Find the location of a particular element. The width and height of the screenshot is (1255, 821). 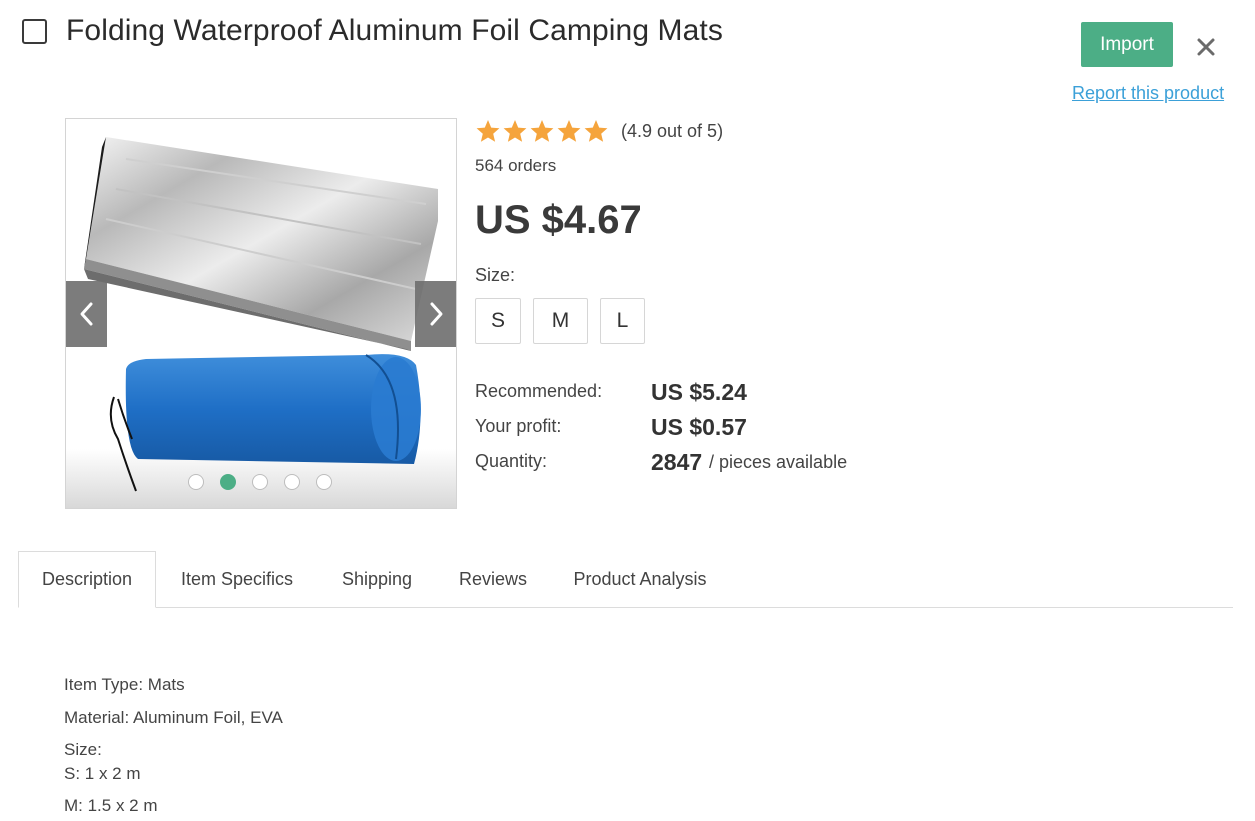

gallery-next-button is located at coordinates (435, 314).